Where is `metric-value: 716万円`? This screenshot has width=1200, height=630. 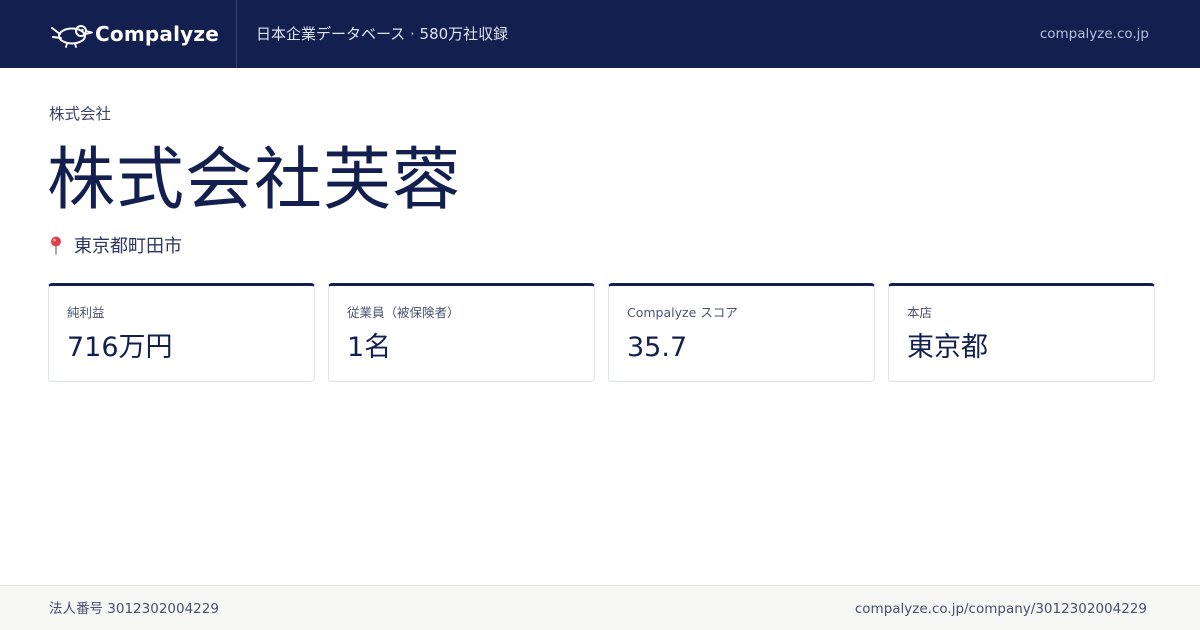
metric-value: 716万円 is located at coordinates (120, 347).